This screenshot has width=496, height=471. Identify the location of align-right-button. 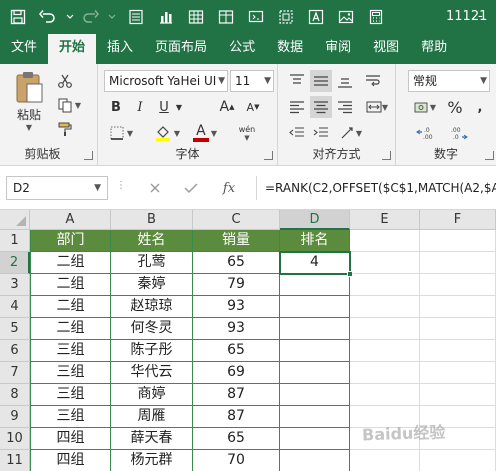
(345, 107).